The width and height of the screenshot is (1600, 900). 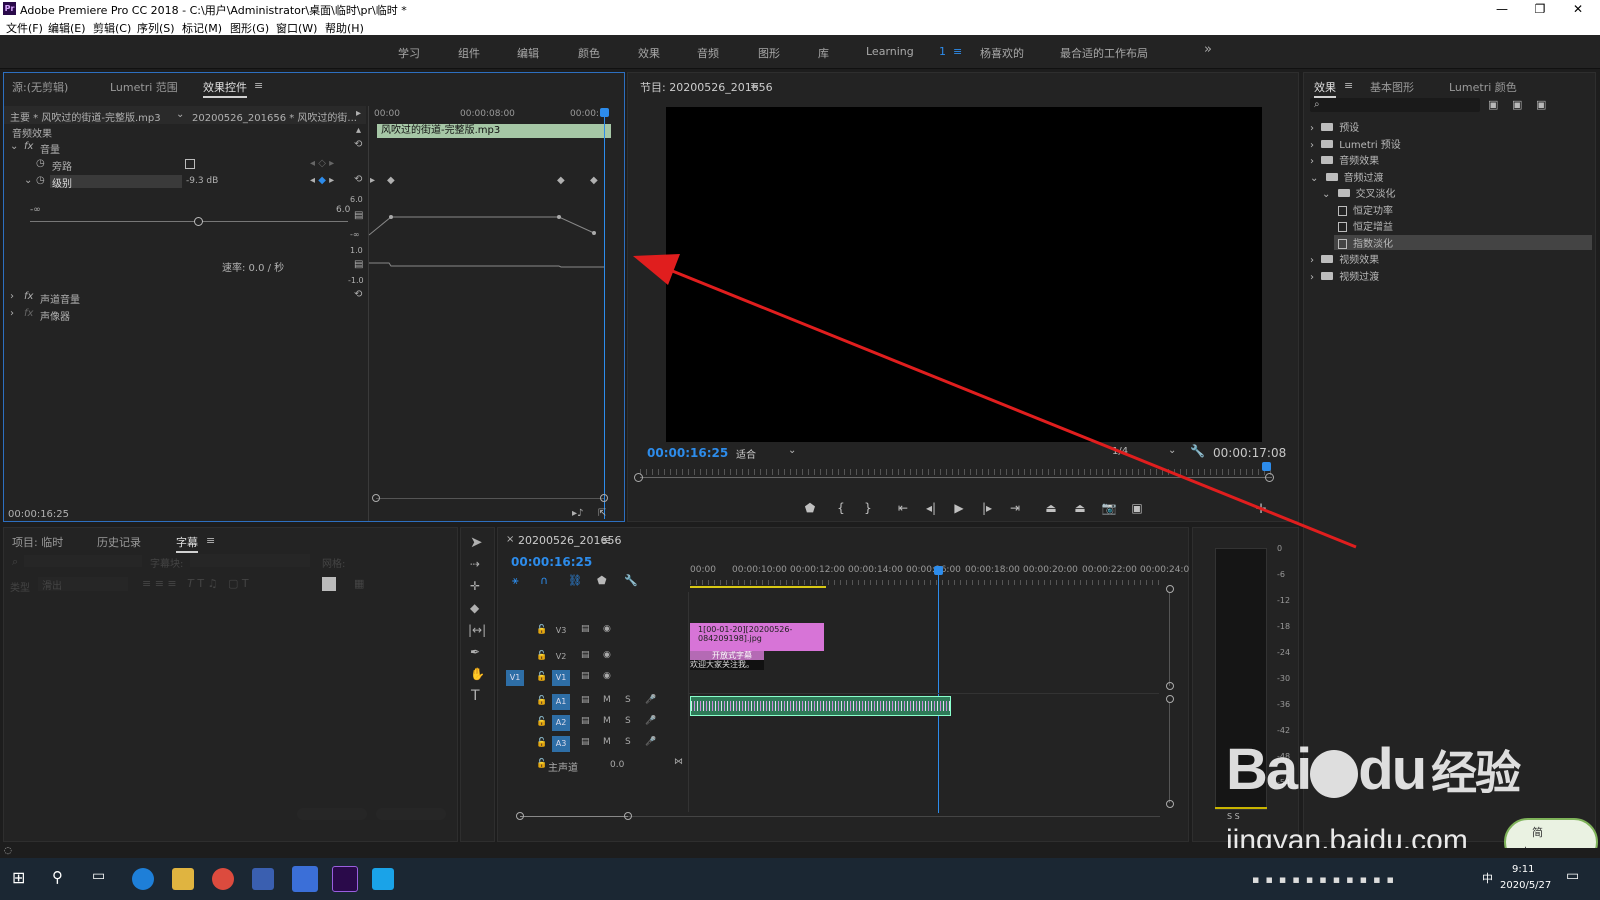 I want to click on playhead-handle, so click(x=604, y=112).